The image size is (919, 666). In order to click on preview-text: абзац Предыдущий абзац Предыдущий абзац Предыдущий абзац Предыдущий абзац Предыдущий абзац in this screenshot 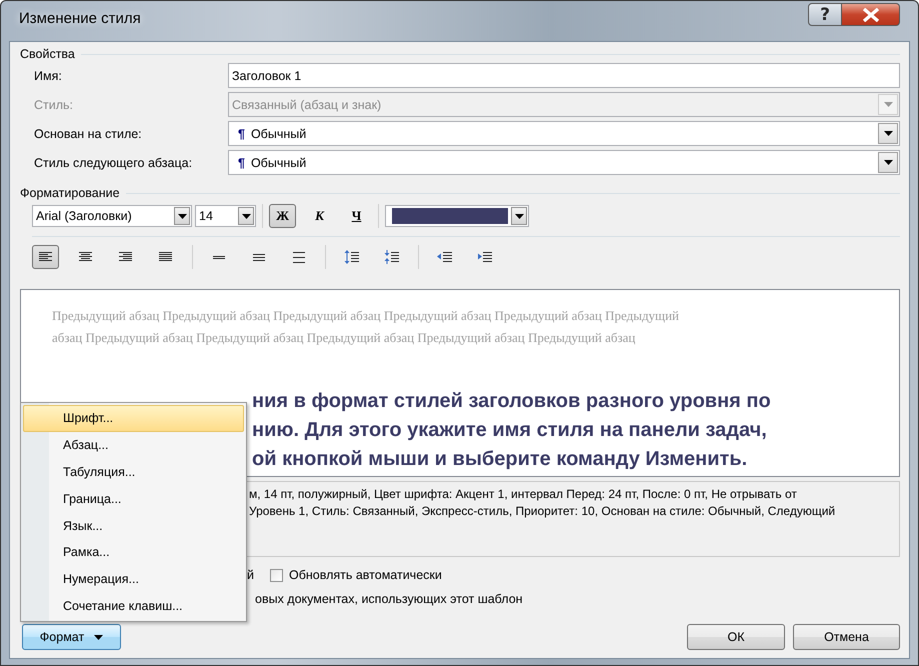, I will do `click(344, 338)`.